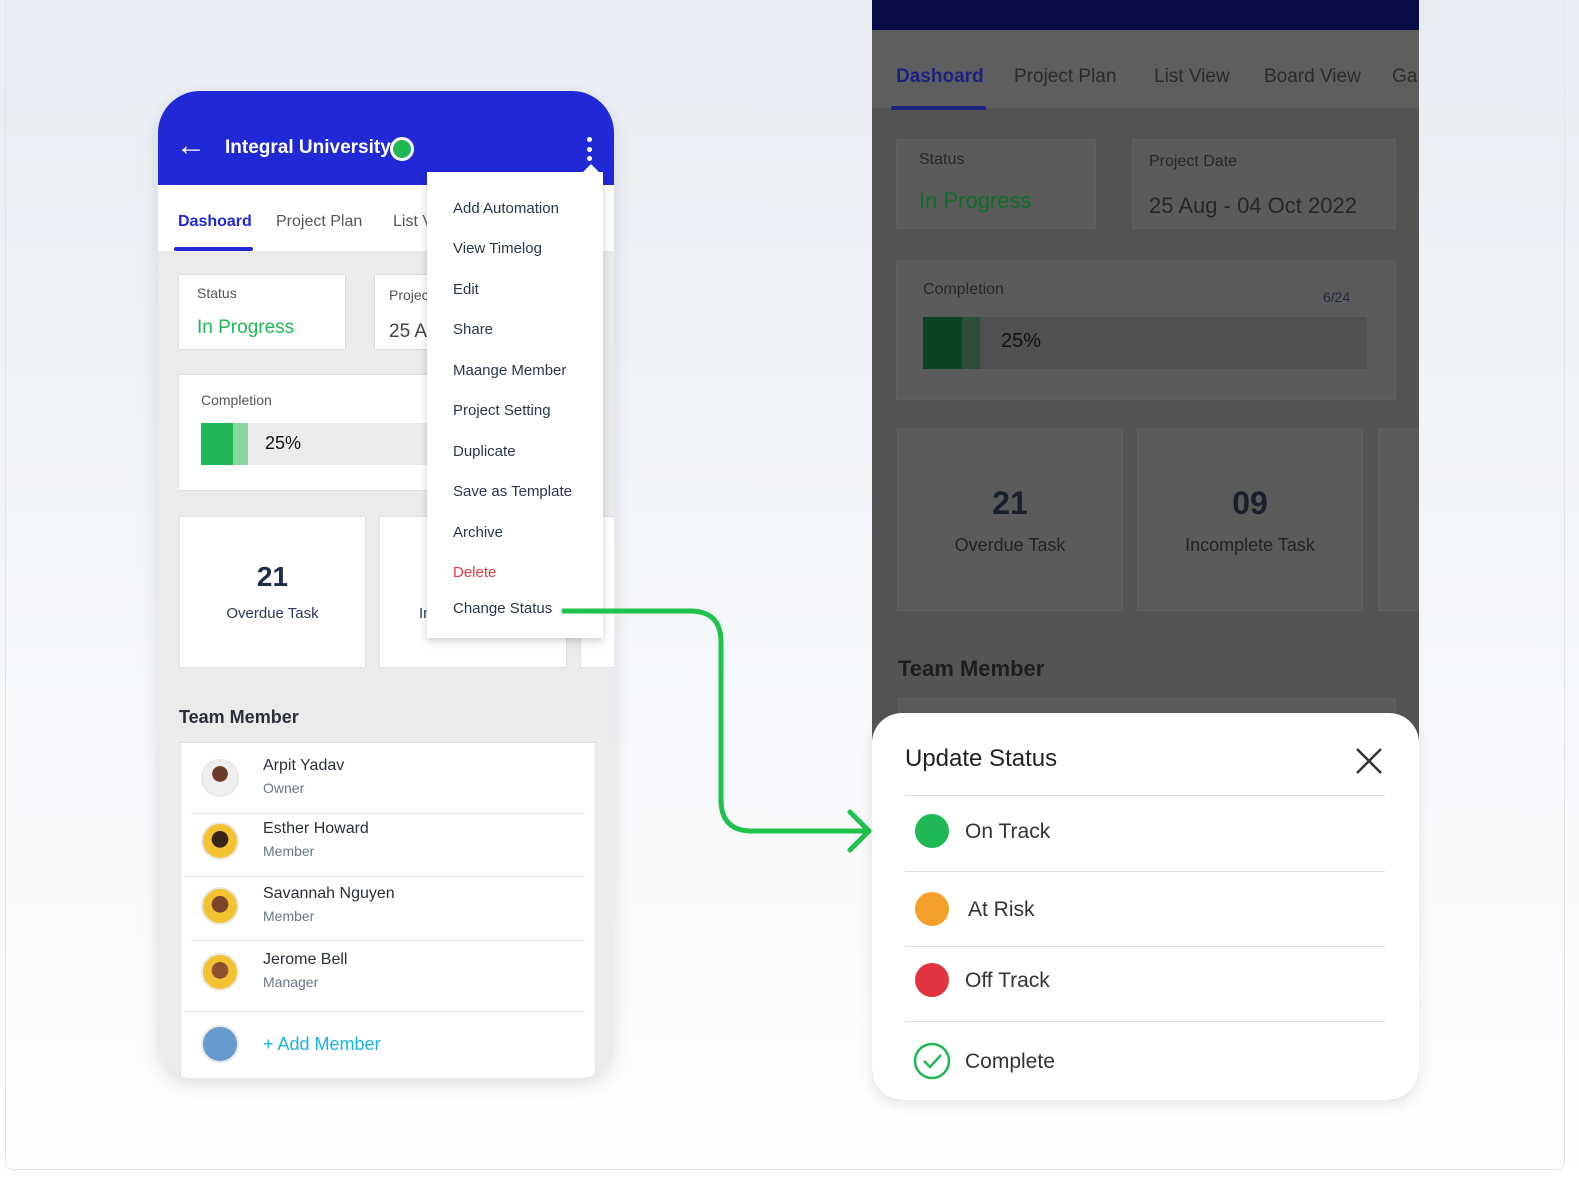  I want to click on green-dot-icon, so click(932, 831).